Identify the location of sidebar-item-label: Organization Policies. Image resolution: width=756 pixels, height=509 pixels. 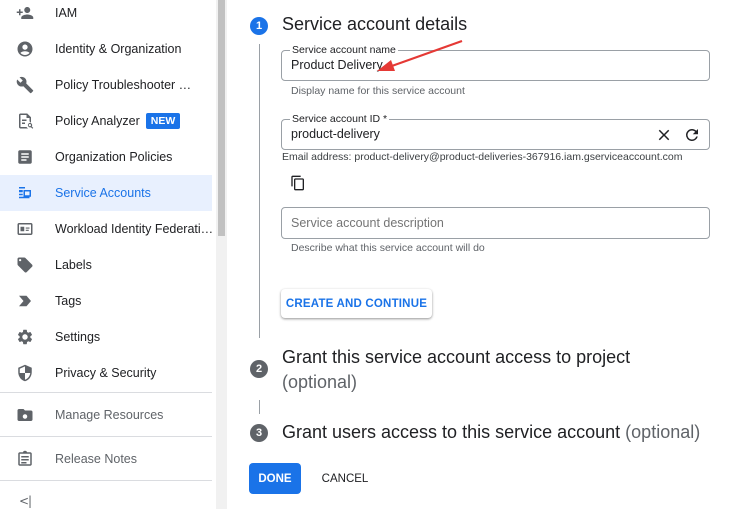
(114, 157).